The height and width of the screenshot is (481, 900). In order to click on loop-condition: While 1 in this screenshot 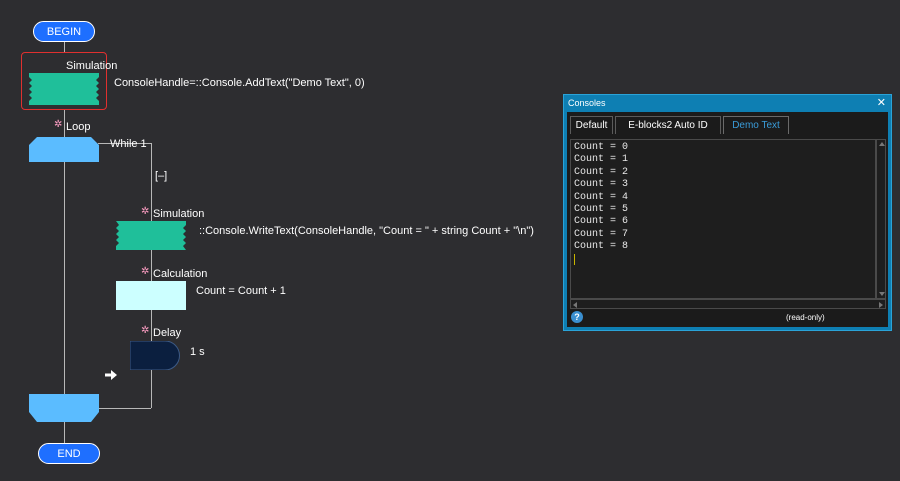, I will do `click(128, 144)`.